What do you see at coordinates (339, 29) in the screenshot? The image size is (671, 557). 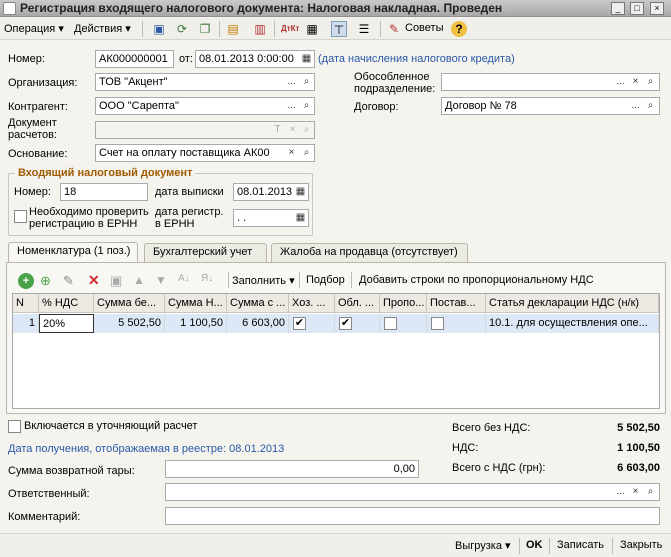 I see `structure-icon: ⊤` at bounding box center [339, 29].